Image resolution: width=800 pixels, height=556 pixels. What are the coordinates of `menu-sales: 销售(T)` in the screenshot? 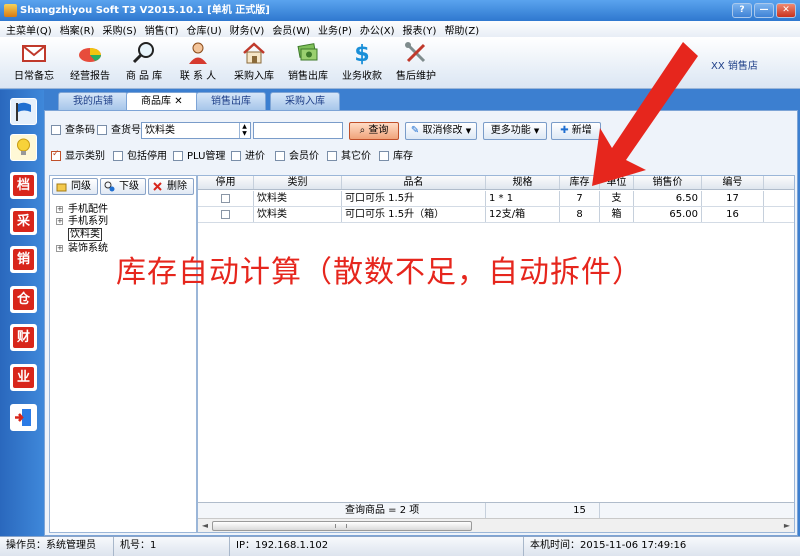 It's located at (162, 29).